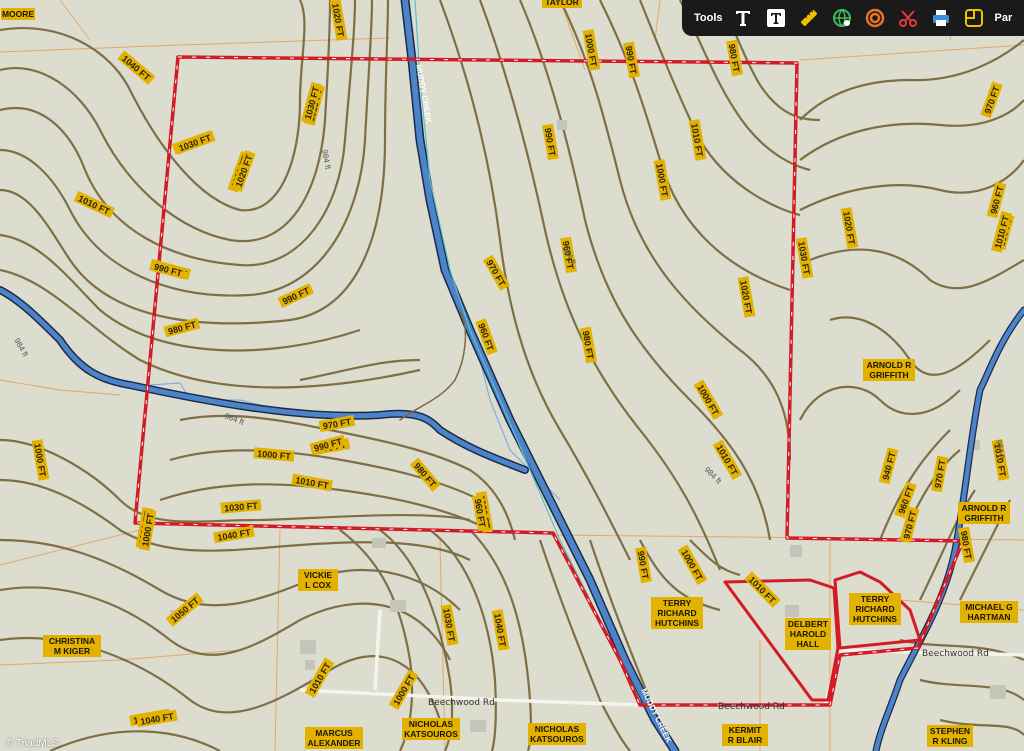  I want to click on owner-label: KERMITR BLAIR, so click(745, 735).